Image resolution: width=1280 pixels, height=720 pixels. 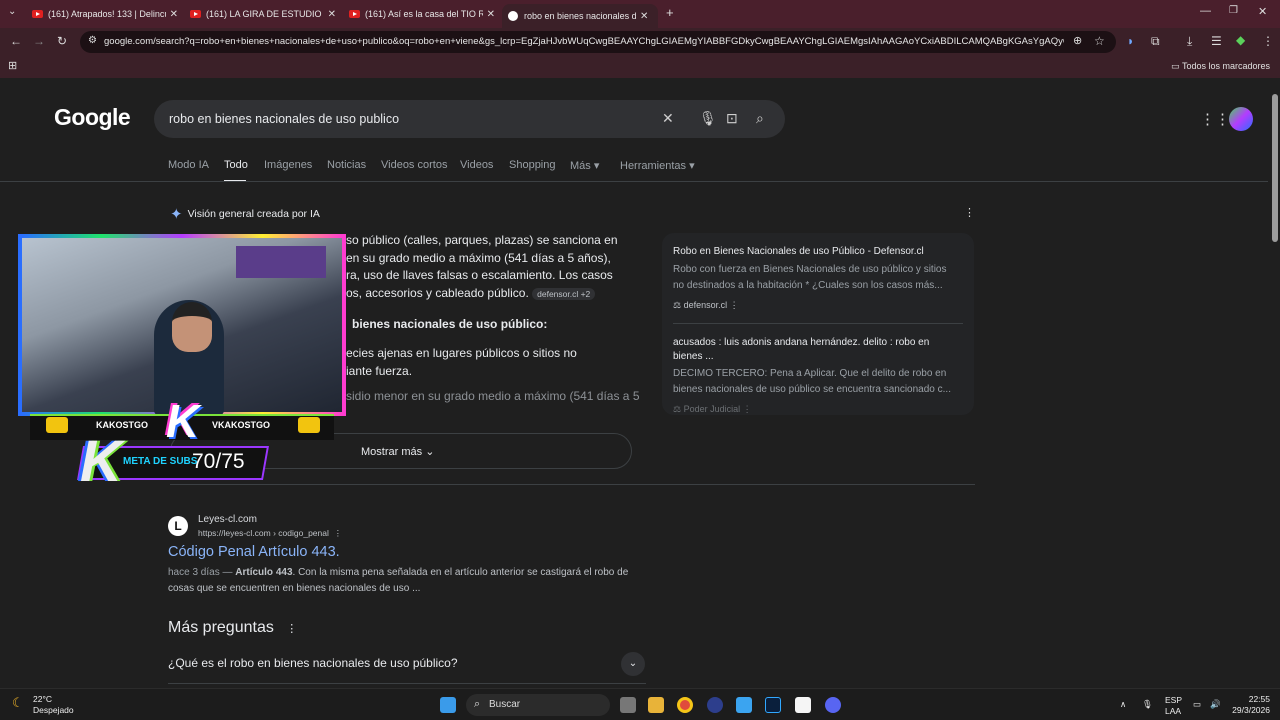 I want to click on tab-todo: Todo, so click(x=236, y=165).